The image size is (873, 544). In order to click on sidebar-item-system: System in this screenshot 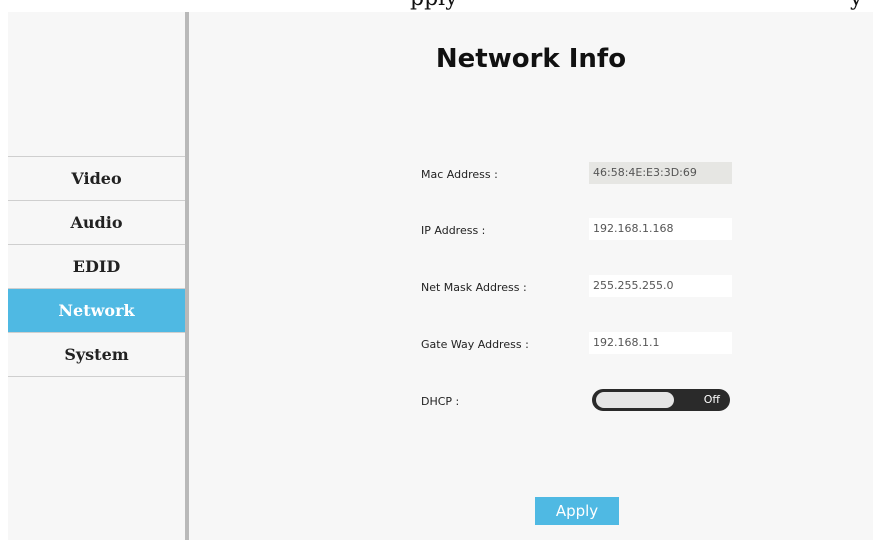, I will do `click(96, 355)`.